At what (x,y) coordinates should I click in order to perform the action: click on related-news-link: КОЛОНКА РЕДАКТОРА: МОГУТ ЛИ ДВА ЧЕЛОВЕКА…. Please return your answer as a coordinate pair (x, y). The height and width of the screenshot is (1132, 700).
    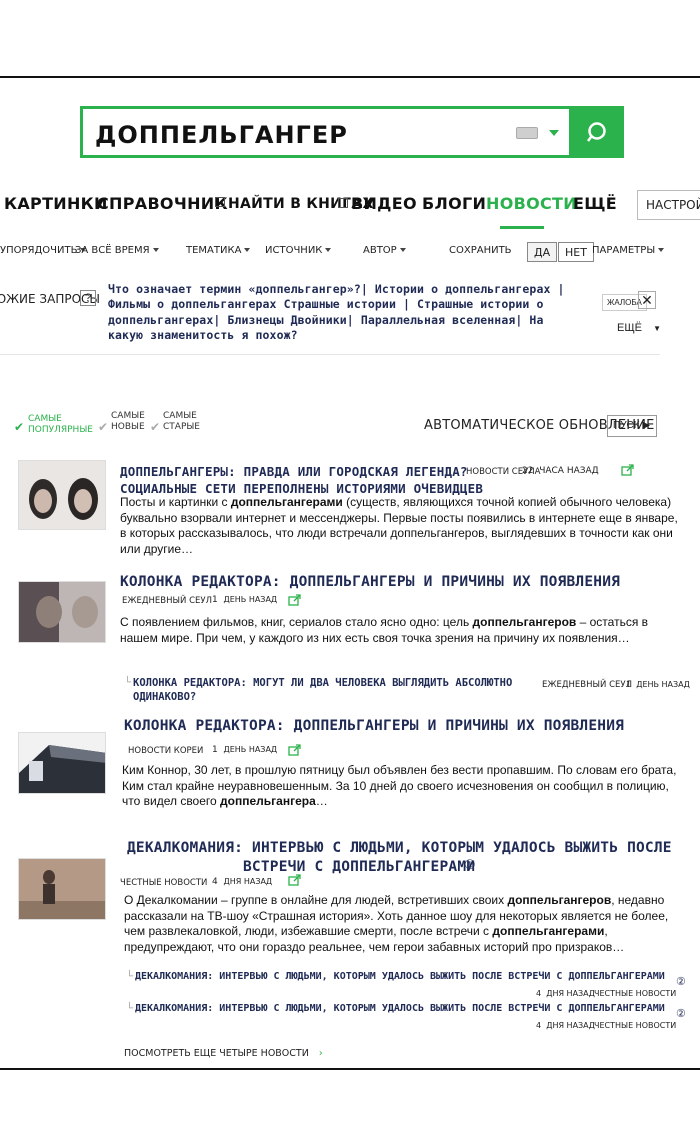
    Looking at the image, I should click on (323, 690).